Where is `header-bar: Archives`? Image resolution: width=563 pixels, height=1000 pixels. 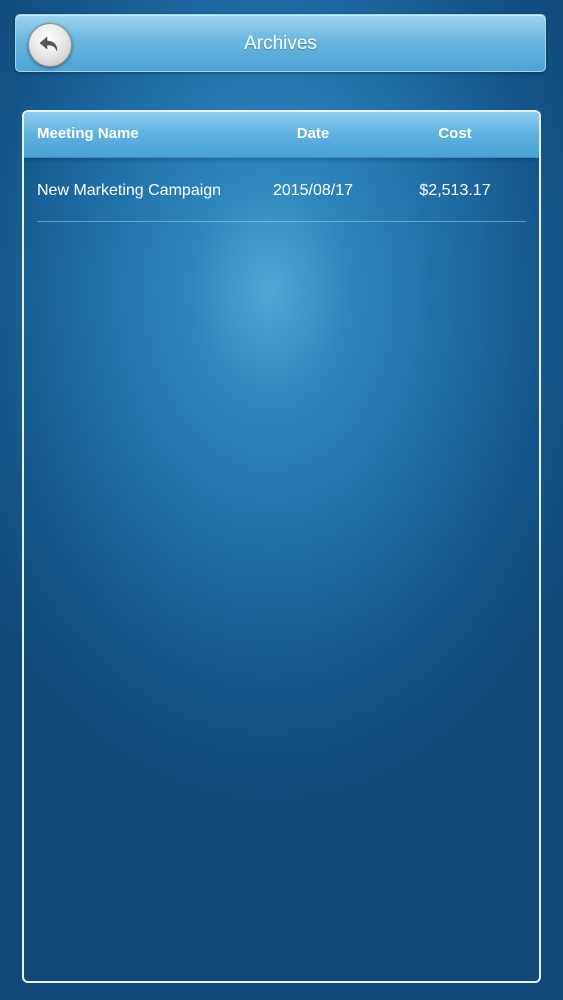 header-bar: Archives is located at coordinates (280, 43).